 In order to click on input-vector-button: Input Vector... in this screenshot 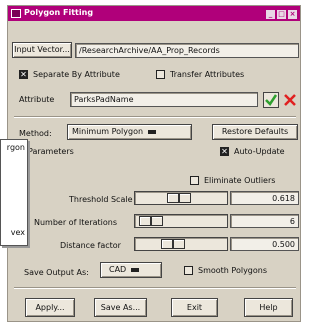, I will do `click(42, 50)`.